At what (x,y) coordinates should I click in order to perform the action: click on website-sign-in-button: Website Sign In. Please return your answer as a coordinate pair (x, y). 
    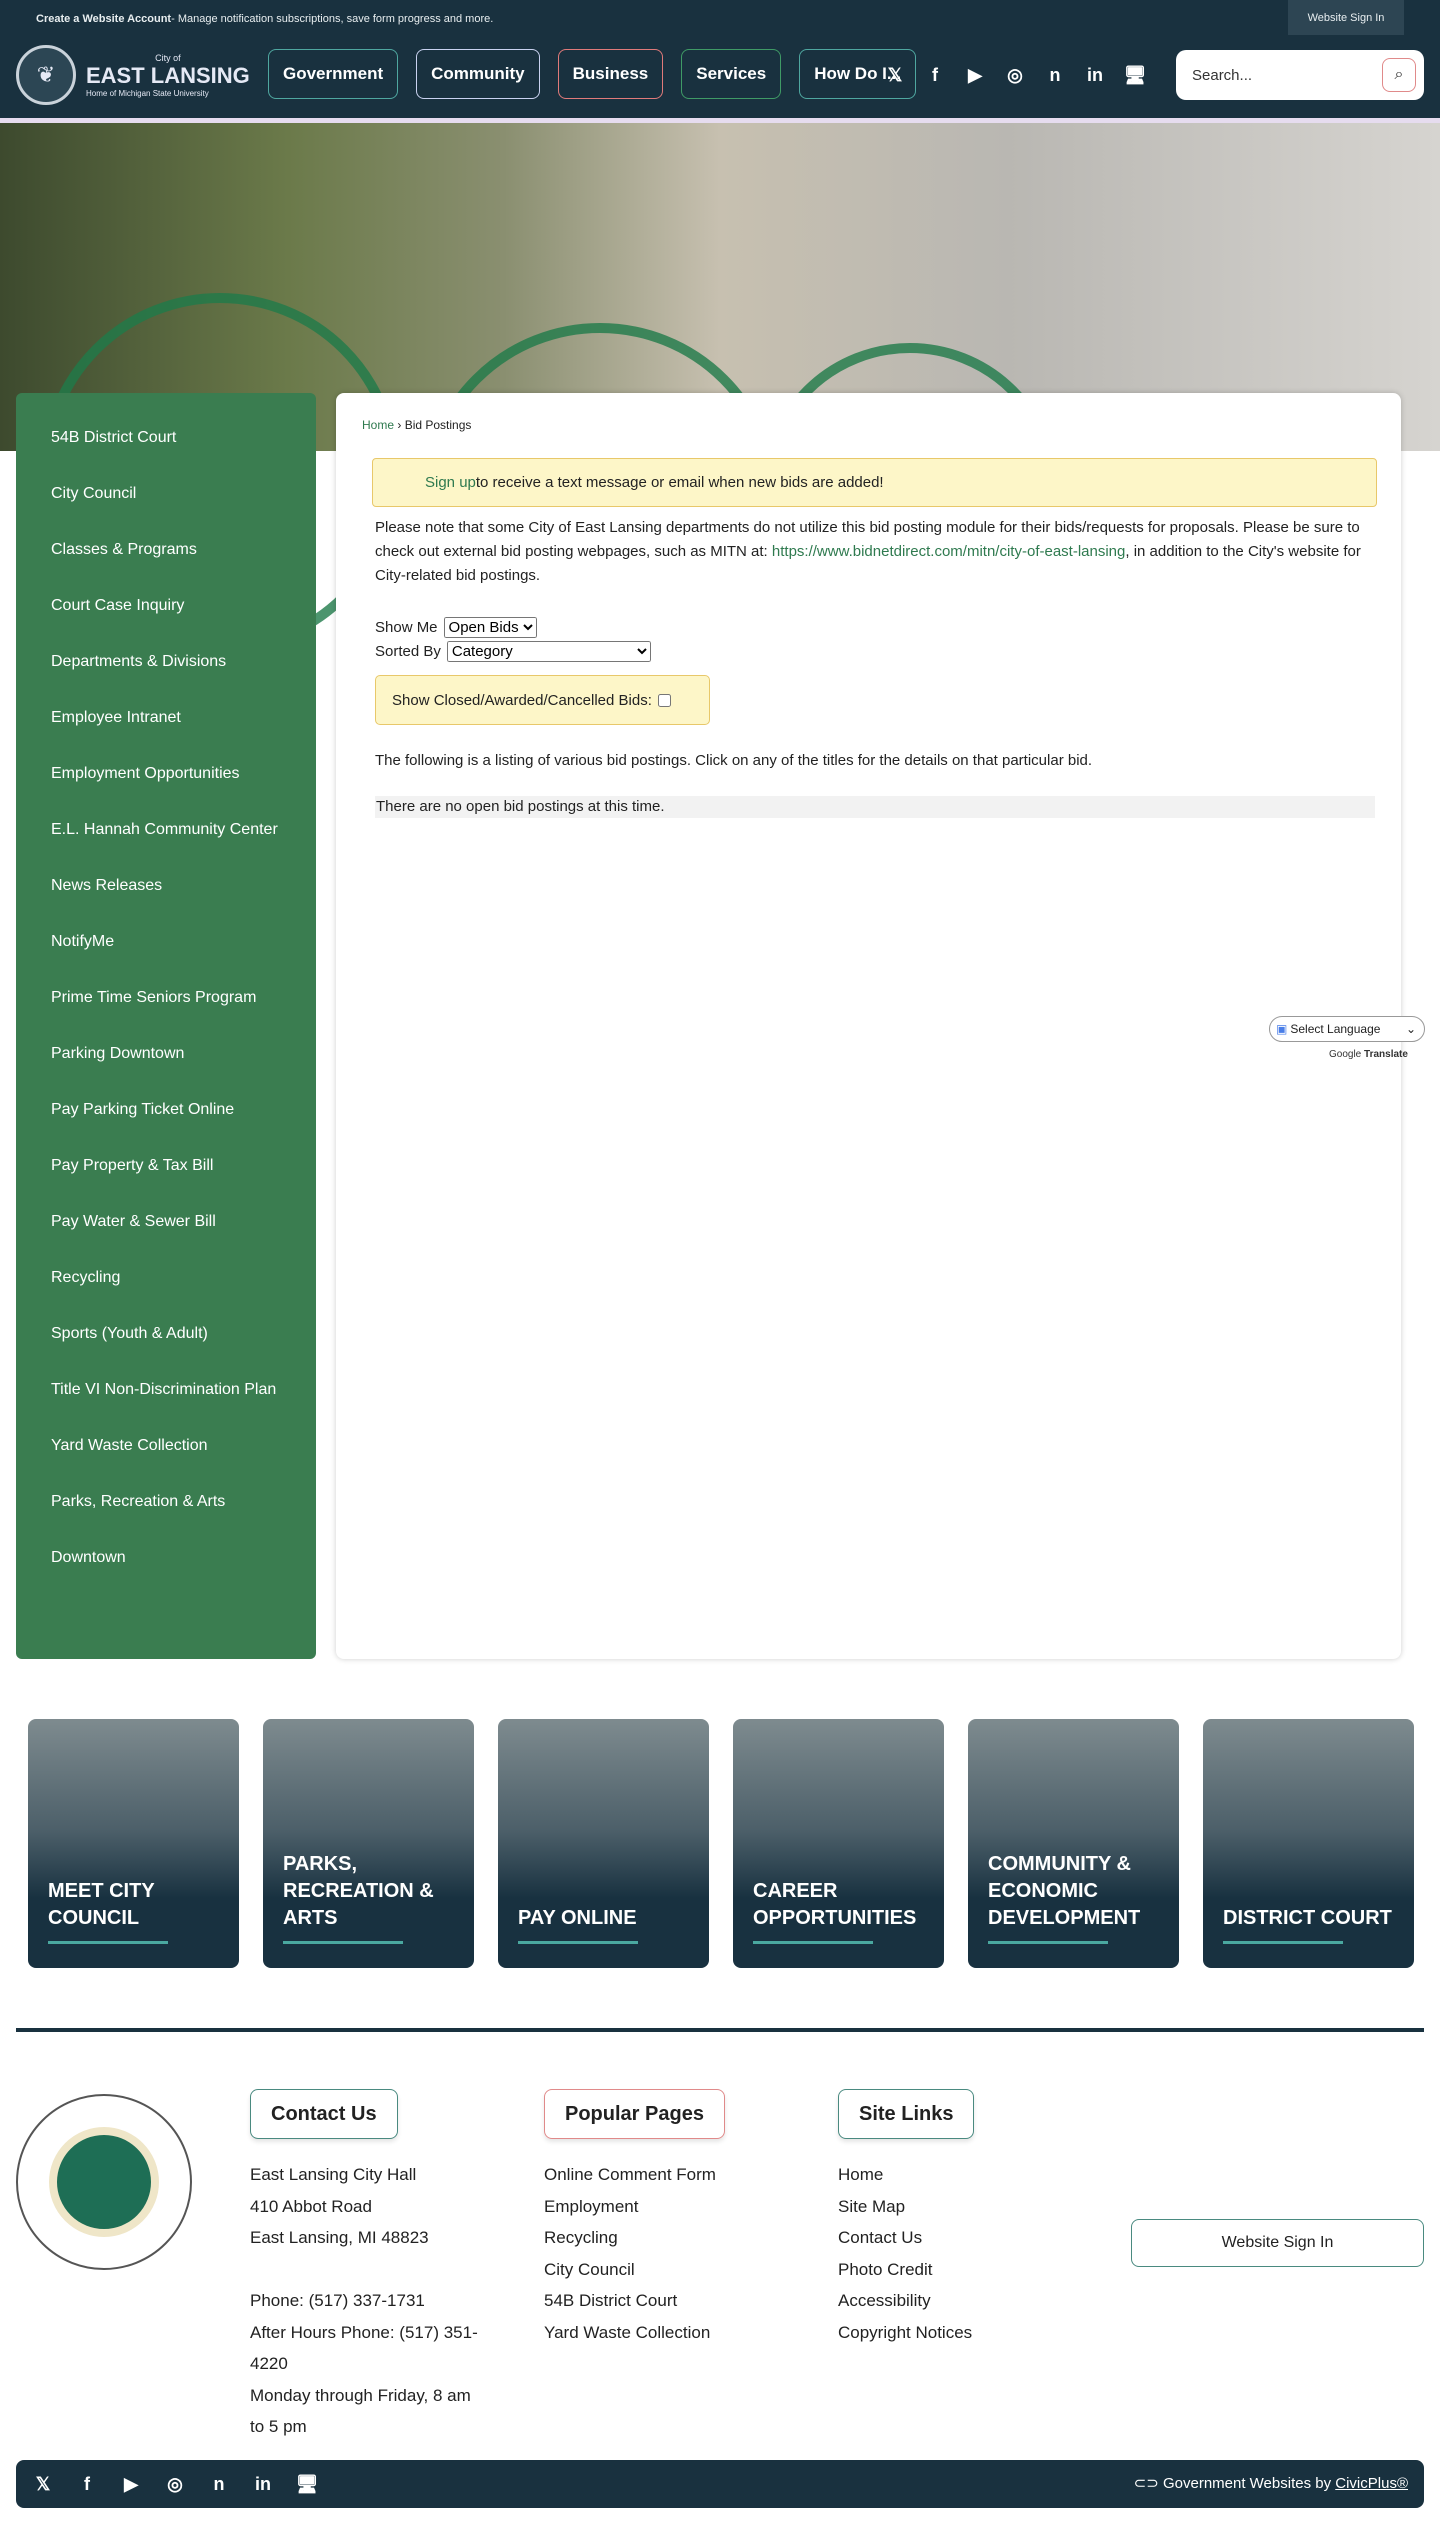
    Looking at the image, I should click on (1346, 17).